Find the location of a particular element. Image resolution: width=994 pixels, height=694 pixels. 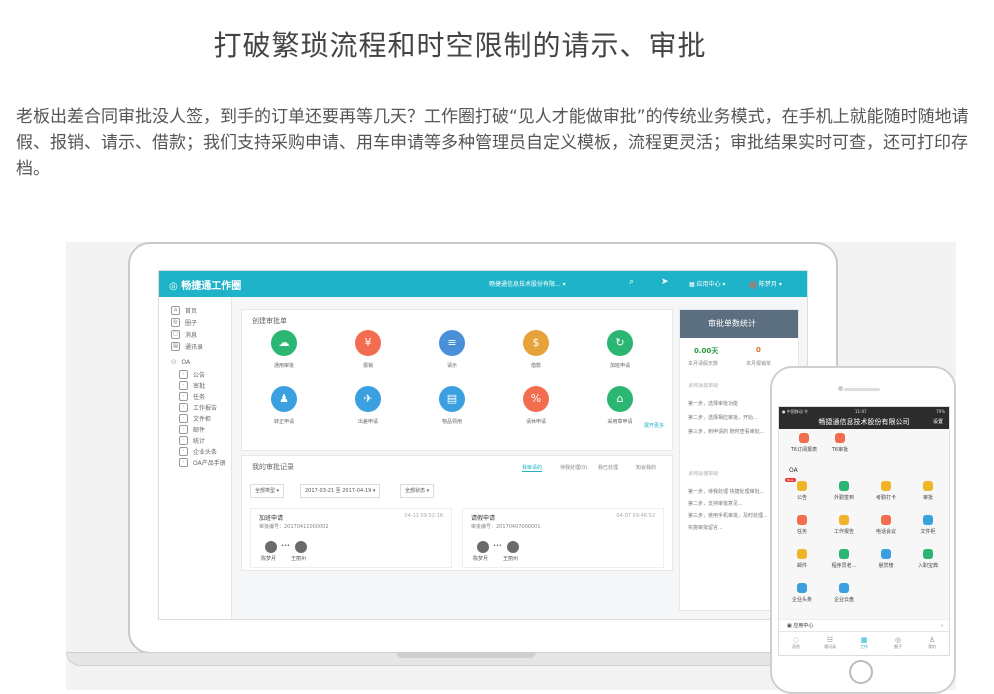

phone-app-label: 任务 is located at coordinates (801, 532).